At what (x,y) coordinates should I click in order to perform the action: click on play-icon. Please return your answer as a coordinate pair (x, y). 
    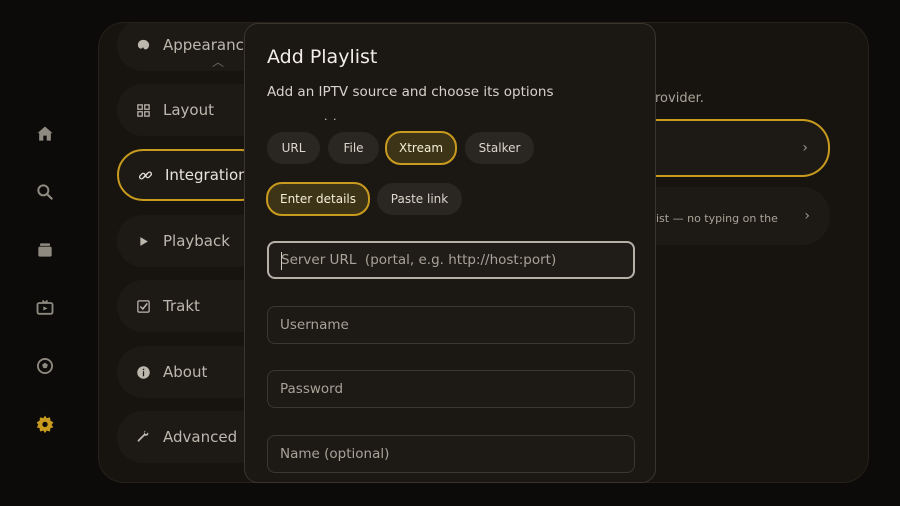
    Looking at the image, I should click on (143, 241).